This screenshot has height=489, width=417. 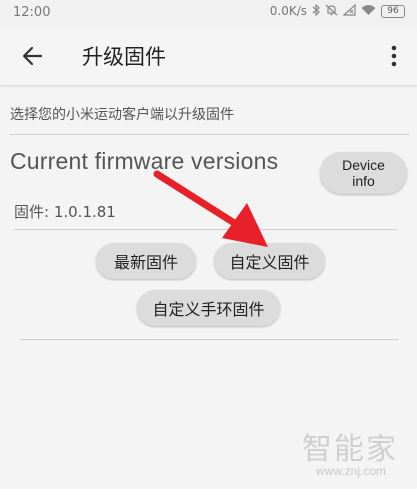 I want to click on status-icons: 0.0K/s 96, so click(x=337, y=10).